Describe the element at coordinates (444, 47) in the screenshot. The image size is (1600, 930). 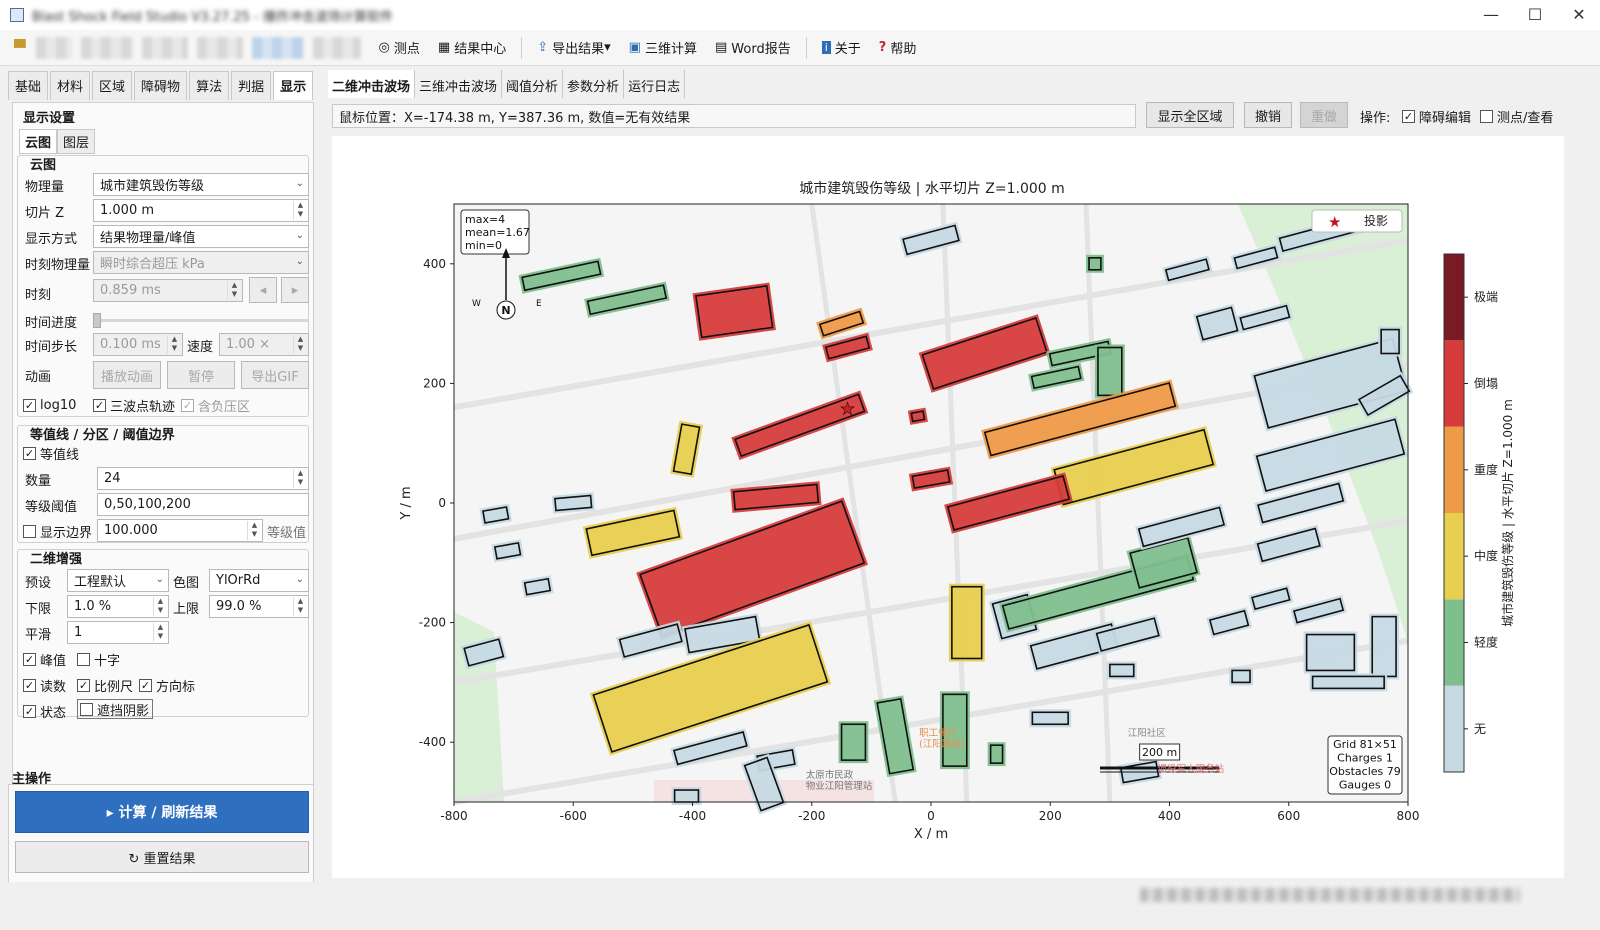
I see `grid-icon: ▦` at that location.